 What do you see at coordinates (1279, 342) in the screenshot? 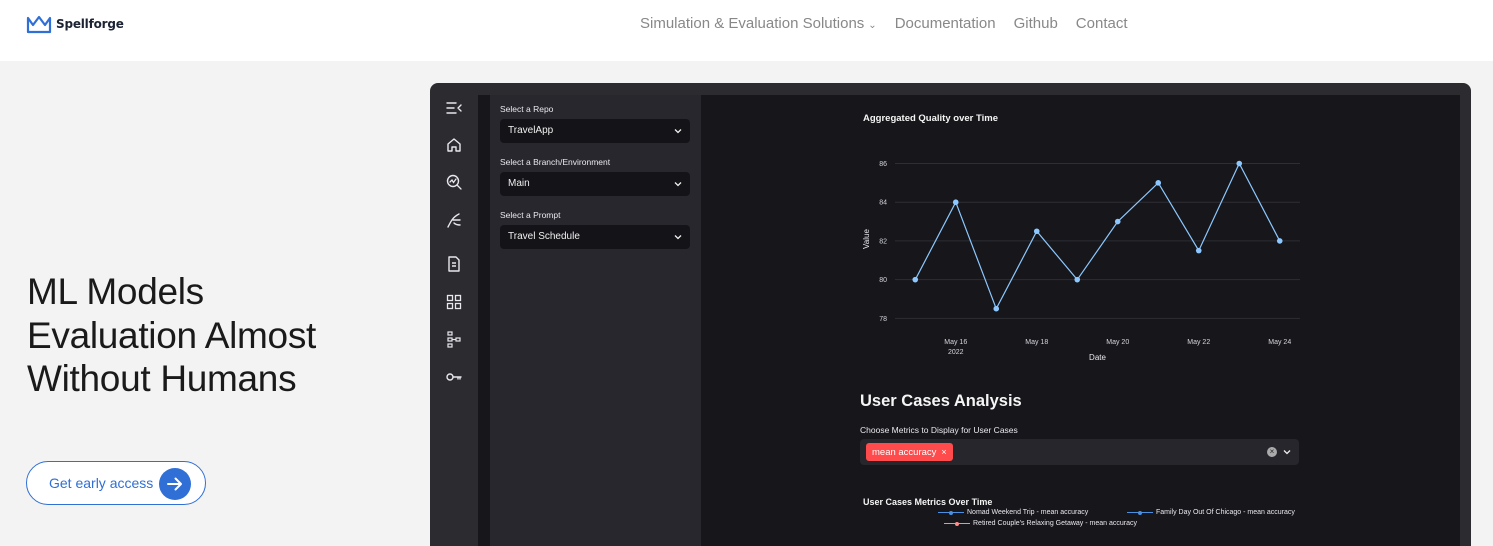
I see `x-tick-label: May 24` at bounding box center [1279, 342].